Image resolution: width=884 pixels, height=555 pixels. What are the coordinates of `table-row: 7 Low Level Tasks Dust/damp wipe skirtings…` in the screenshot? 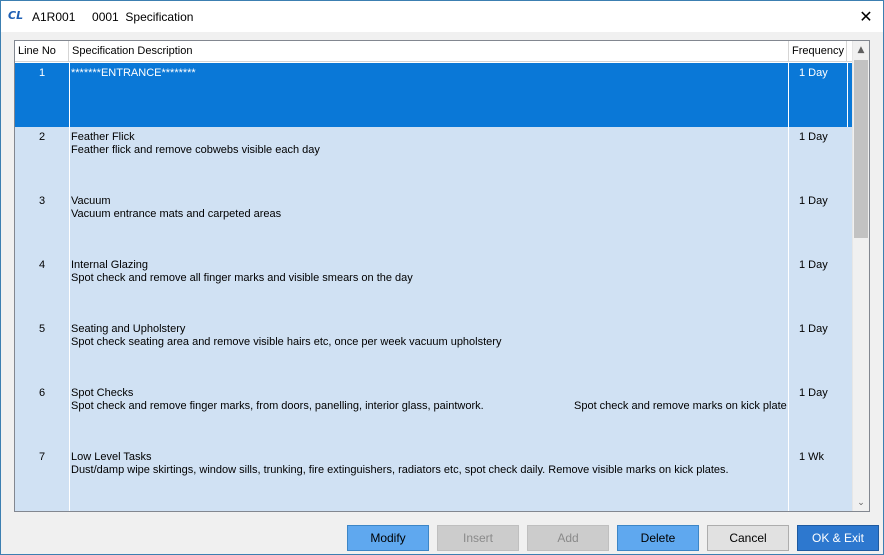 It's located at (435, 479).